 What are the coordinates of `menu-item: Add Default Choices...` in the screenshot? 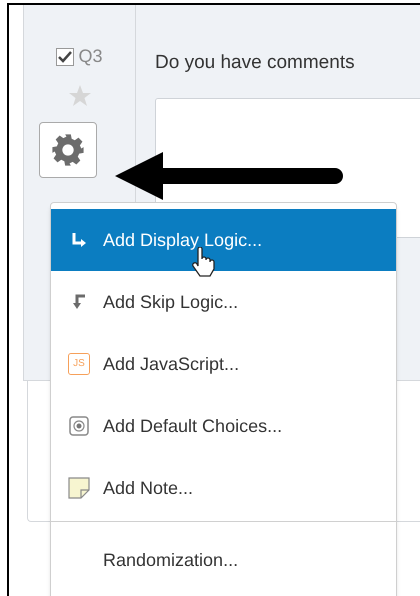 It's located at (223, 426).